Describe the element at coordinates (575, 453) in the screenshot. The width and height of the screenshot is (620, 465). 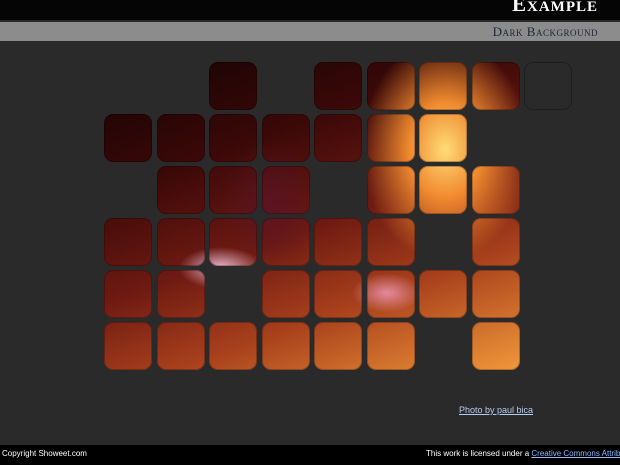
I see `license-link: Creative Commons Attributio` at that location.